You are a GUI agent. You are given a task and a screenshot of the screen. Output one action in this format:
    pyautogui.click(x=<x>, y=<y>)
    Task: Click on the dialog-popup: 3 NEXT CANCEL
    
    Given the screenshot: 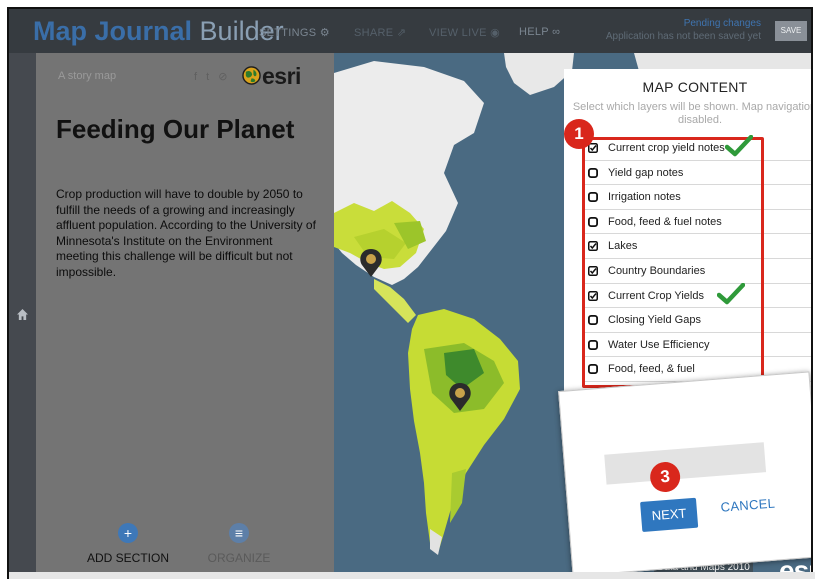 What is the action you would take?
    pyautogui.click(x=684, y=474)
    